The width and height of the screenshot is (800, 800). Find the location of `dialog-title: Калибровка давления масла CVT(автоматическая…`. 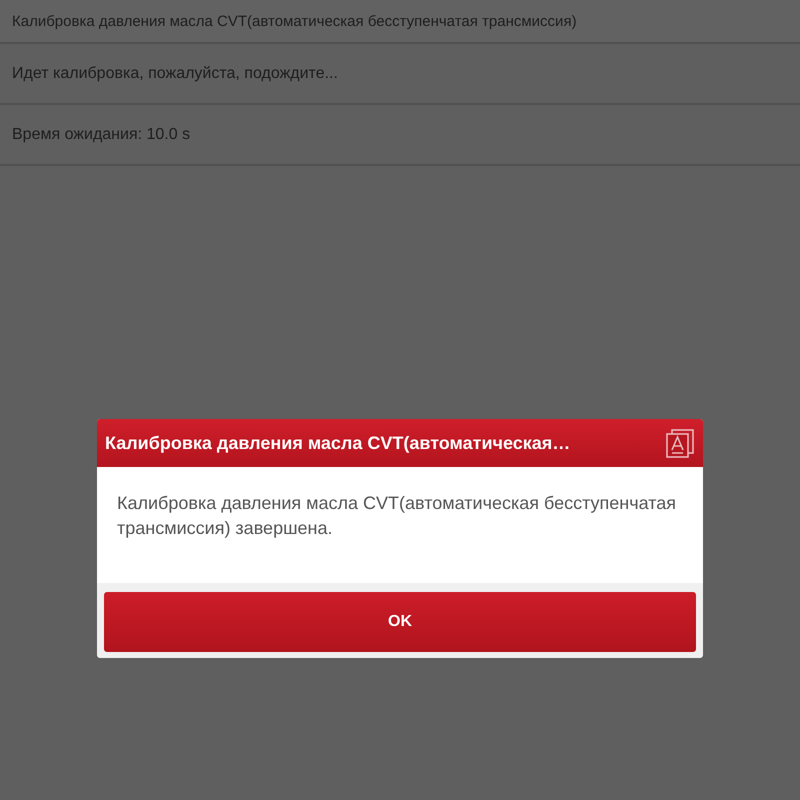

dialog-title: Калибровка давления масла CVT(автоматическая… is located at coordinates (337, 443).